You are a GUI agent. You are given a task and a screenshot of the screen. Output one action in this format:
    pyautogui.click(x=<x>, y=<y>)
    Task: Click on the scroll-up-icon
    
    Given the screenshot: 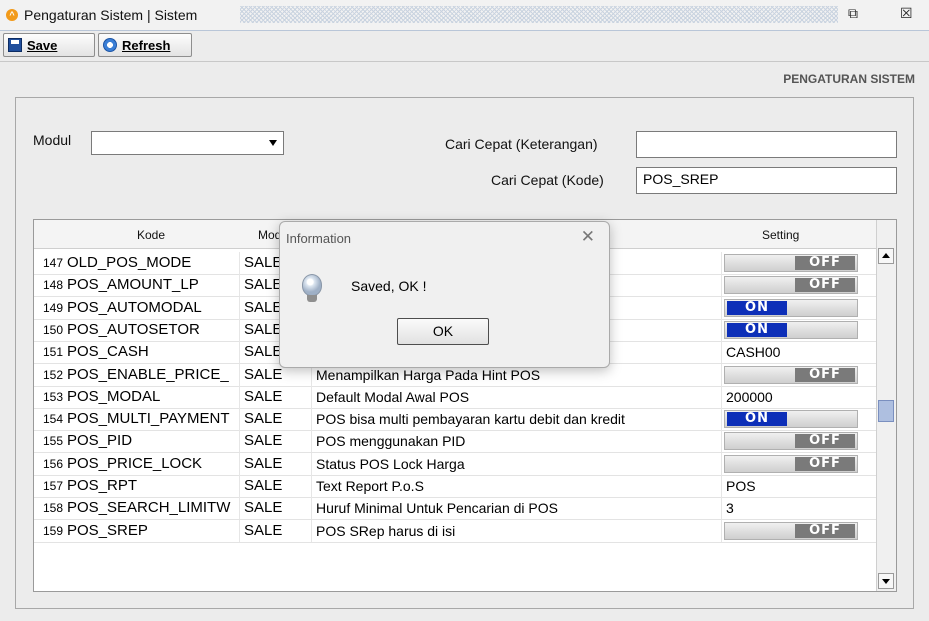 What is the action you would take?
    pyautogui.click(x=886, y=256)
    